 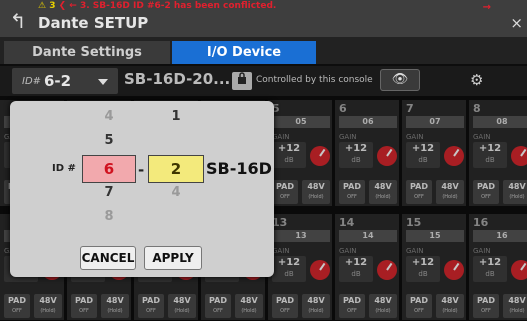 What do you see at coordinates (242, 81) in the screenshot?
I see `lock-icon` at bounding box center [242, 81].